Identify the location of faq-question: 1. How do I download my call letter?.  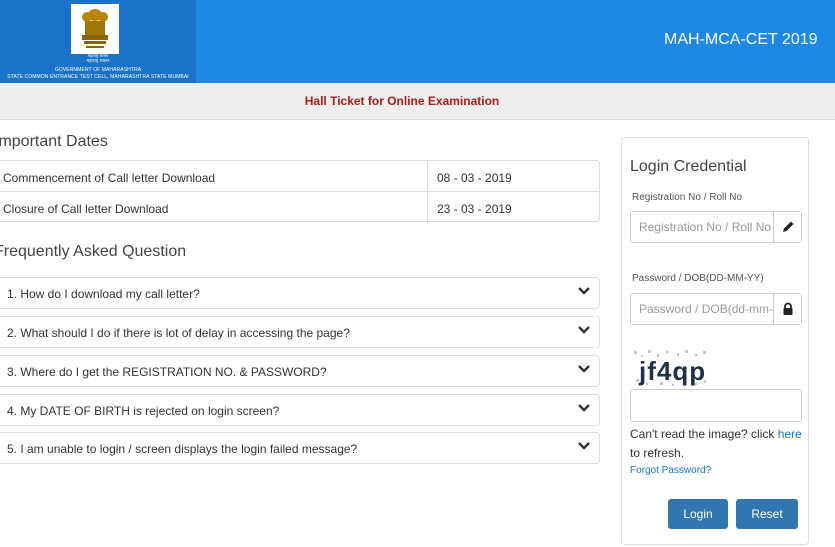
(103, 294).